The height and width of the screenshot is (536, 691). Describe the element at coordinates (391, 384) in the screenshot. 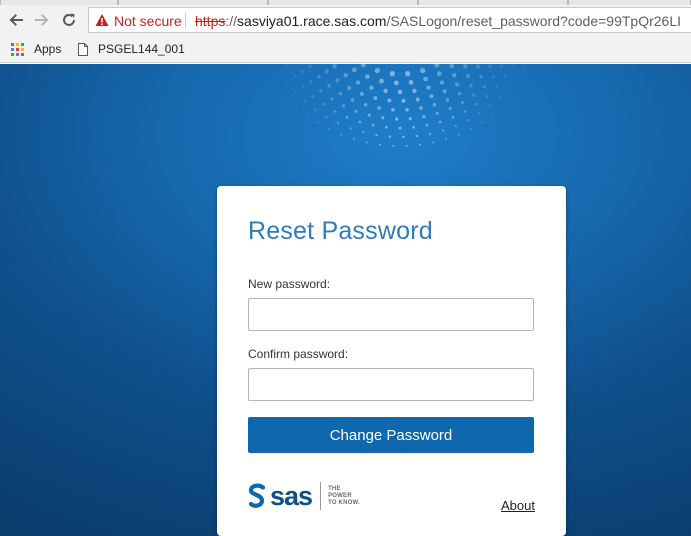

I see `confirm-password-field` at that location.